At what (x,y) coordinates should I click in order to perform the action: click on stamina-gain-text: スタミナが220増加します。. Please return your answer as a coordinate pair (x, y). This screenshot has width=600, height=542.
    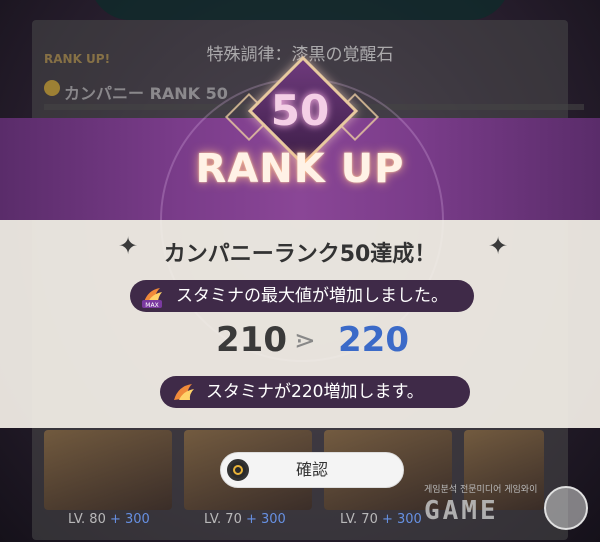
    Looking at the image, I should click on (315, 392).